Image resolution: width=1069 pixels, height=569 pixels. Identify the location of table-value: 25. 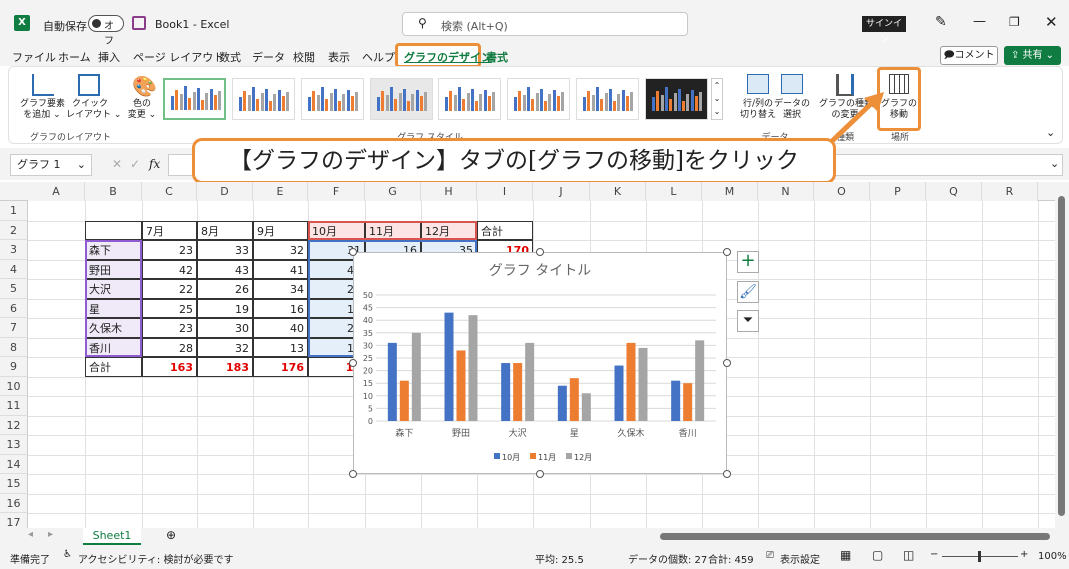
(169, 308).